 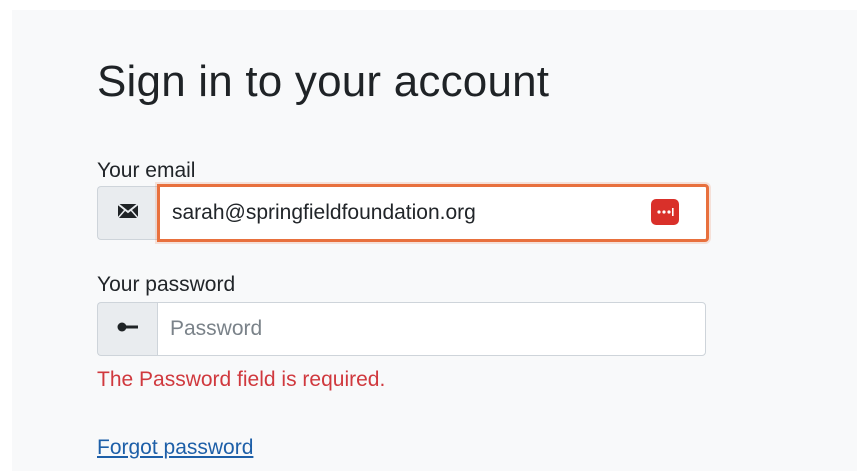 I want to click on password-error-message: The Password field is required., so click(x=241, y=379).